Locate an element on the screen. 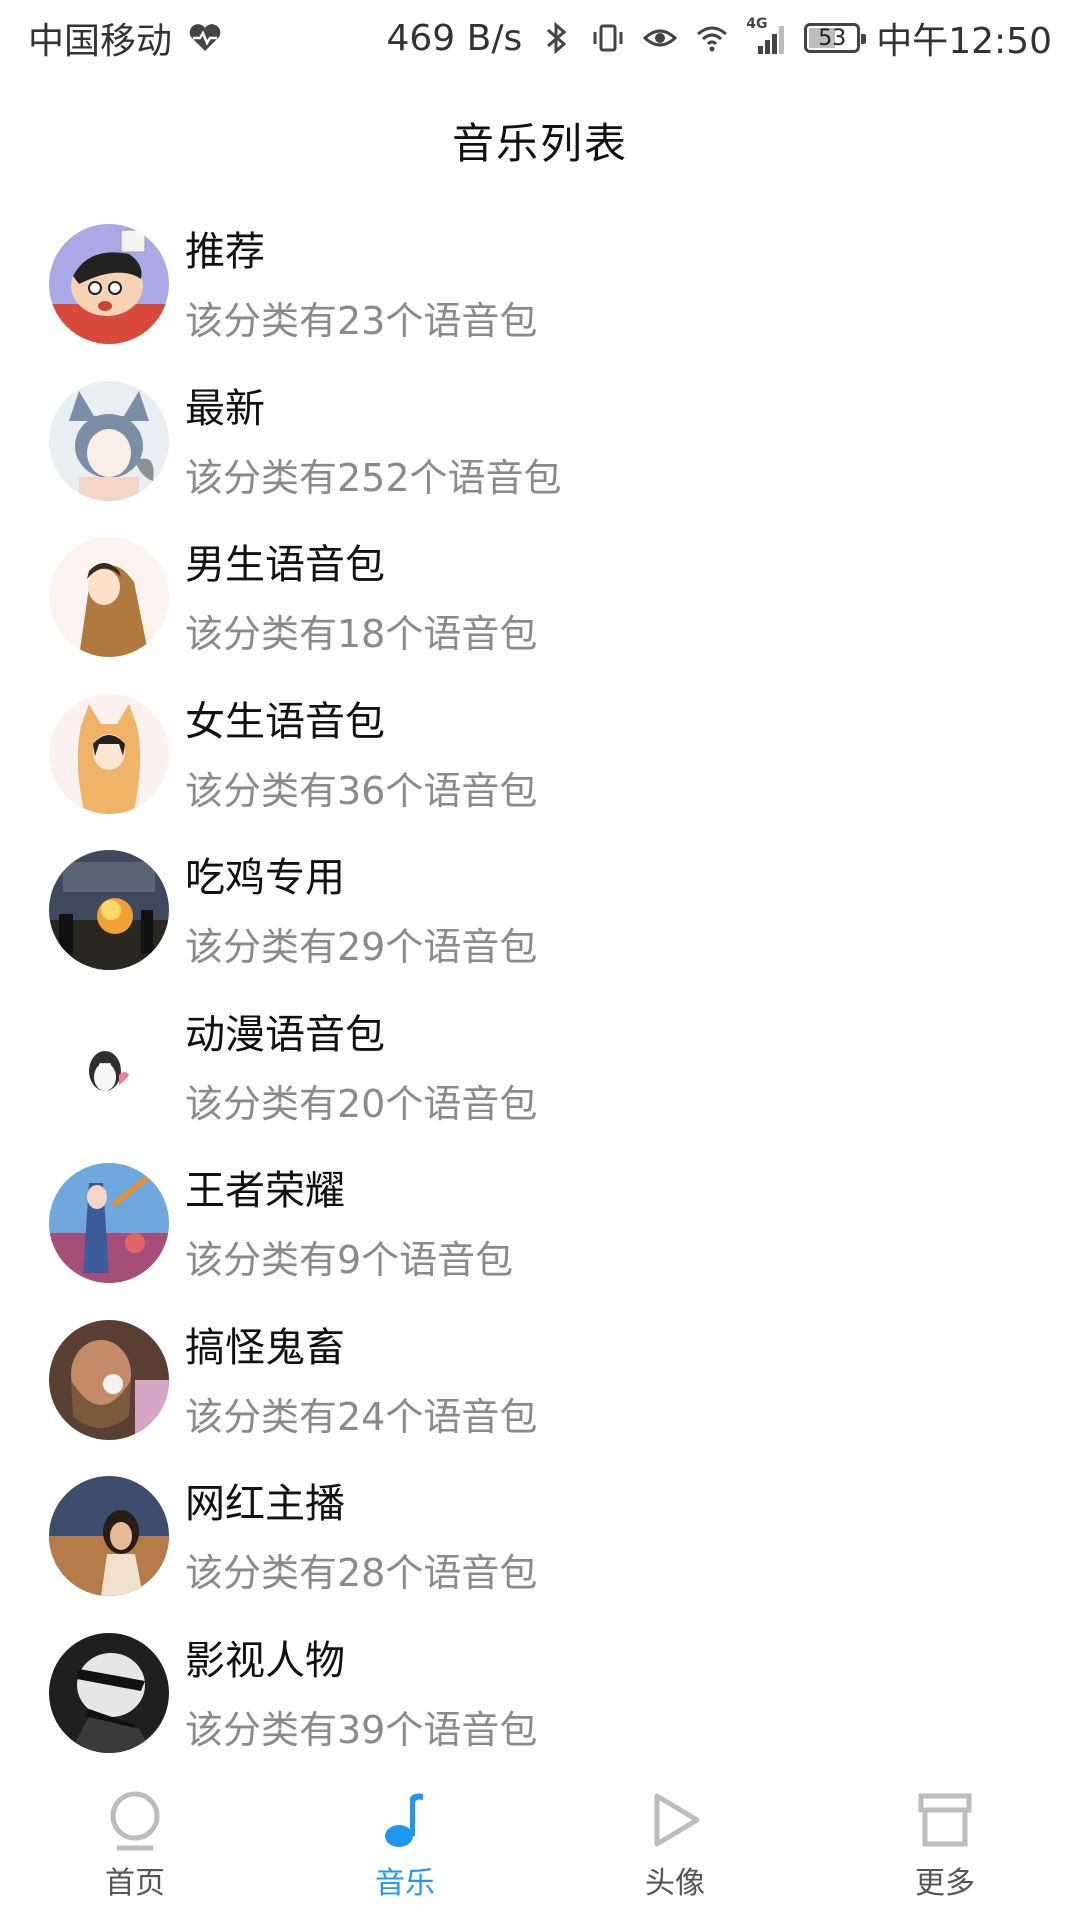 The width and height of the screenshot is (1080, 1920). play-triangle-icon is located at coordinates (677, 1820).